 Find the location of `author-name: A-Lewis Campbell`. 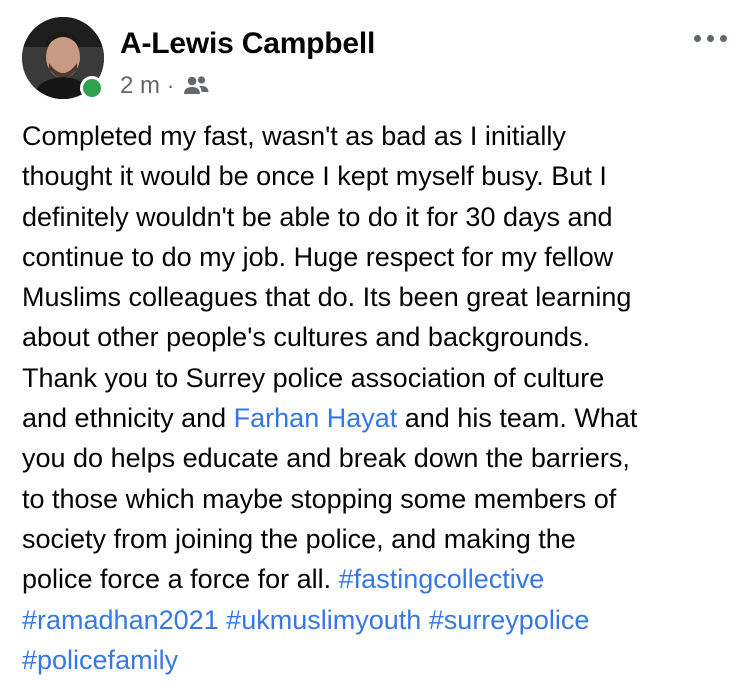

author-name: A-Lewis Campbell is located at coordinates (247, 44).